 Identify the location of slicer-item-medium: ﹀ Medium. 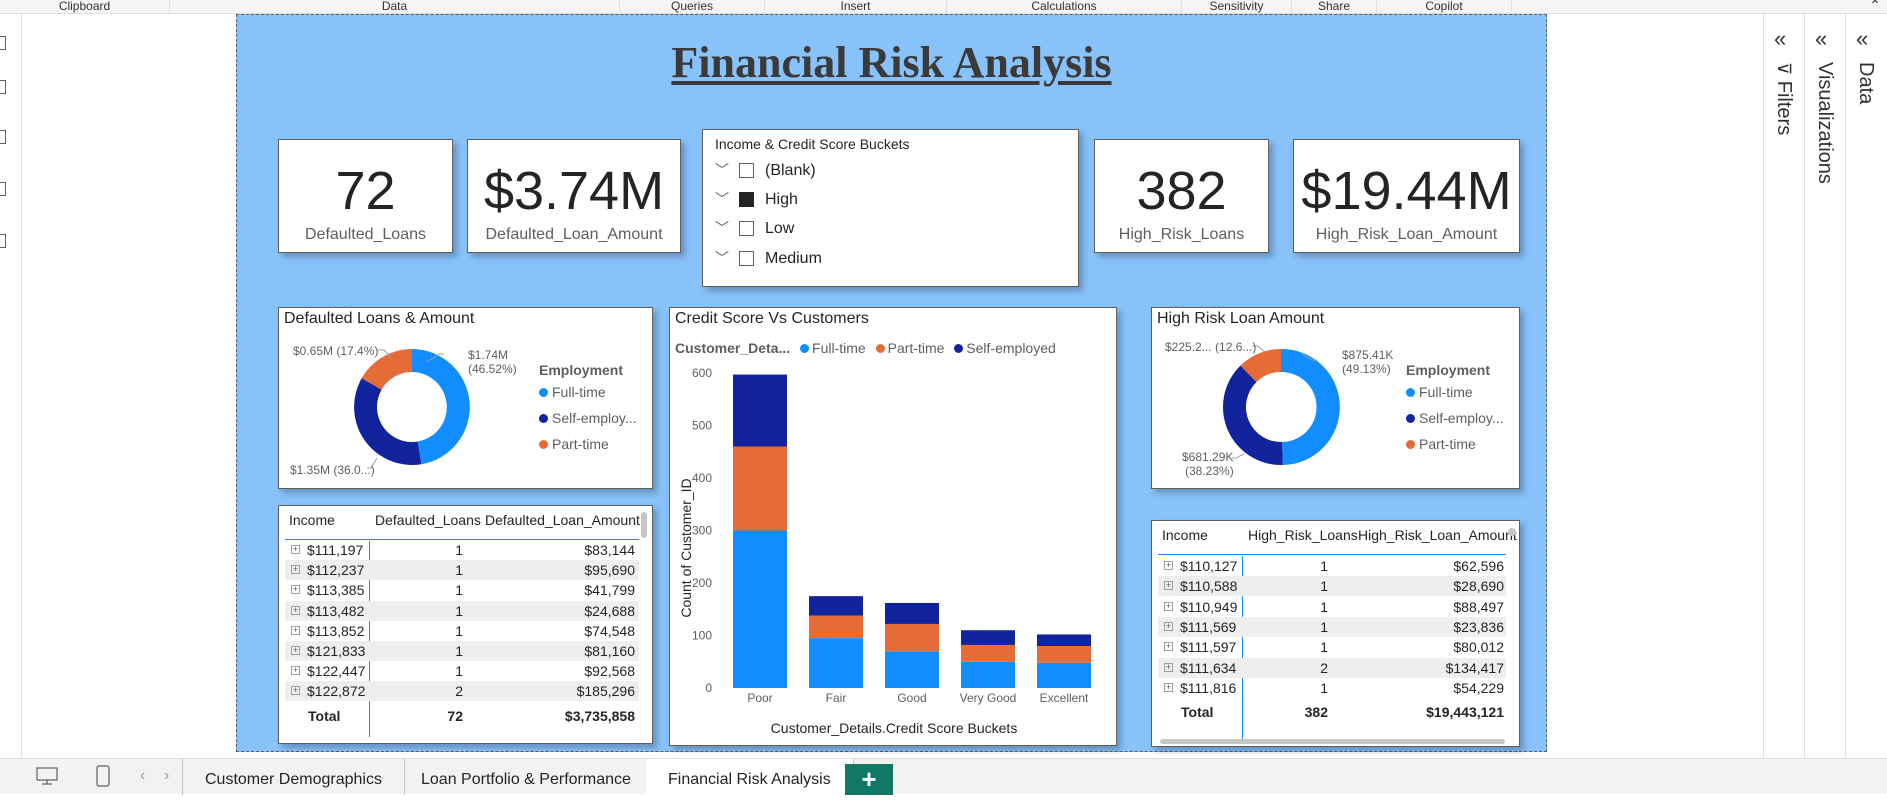
(880, 259).